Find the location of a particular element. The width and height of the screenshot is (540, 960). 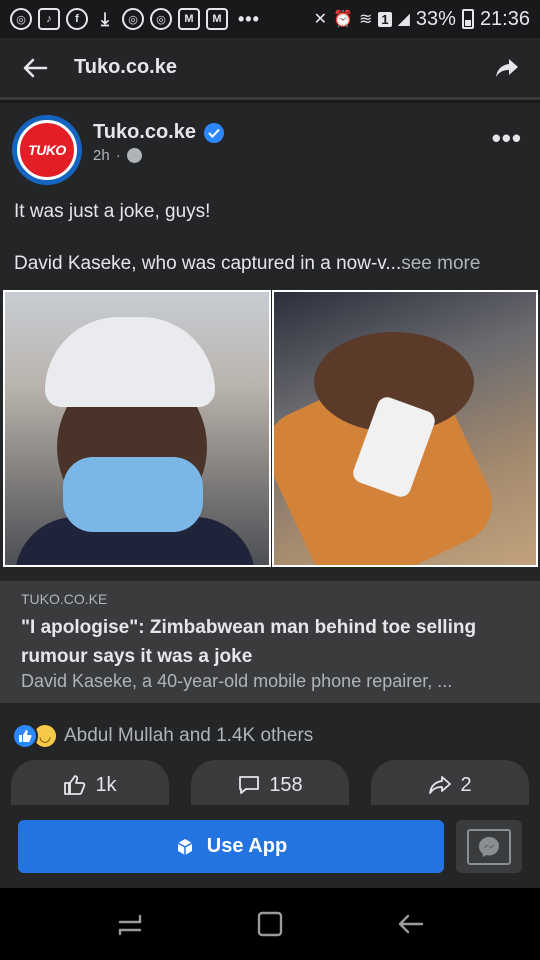

post-author: Tuko.co.ke is located at coordinates (158, 132).